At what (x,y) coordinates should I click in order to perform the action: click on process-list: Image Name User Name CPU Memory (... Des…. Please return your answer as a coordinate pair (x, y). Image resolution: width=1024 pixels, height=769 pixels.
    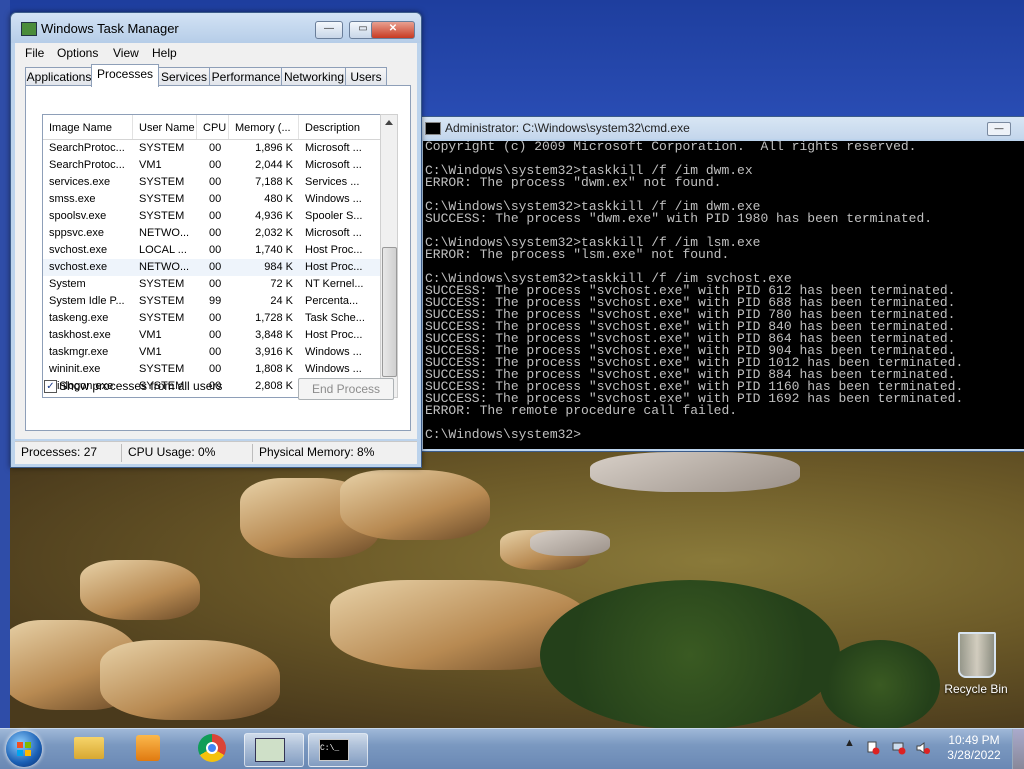
    Looking at the image, I should click on (218, 256).